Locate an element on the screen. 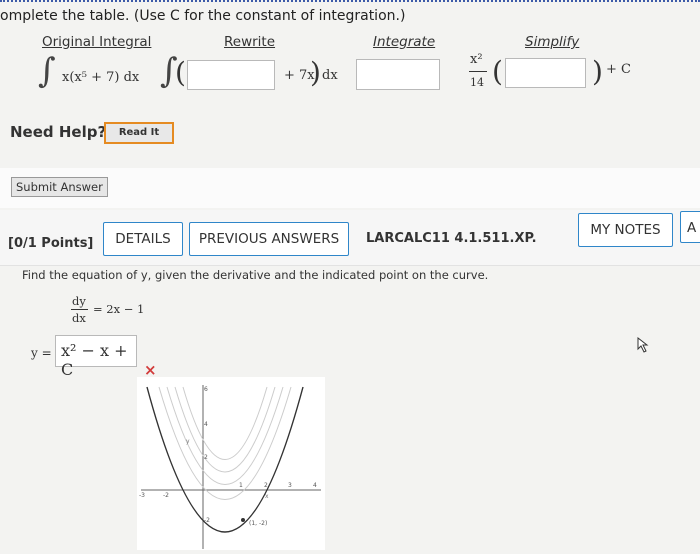 This screenshot has height=554, width=700. graph-panel: -3 -2 1 2 3 4 6 4 2 -2 y x (1, -2) is located at coordinates (231, 463).